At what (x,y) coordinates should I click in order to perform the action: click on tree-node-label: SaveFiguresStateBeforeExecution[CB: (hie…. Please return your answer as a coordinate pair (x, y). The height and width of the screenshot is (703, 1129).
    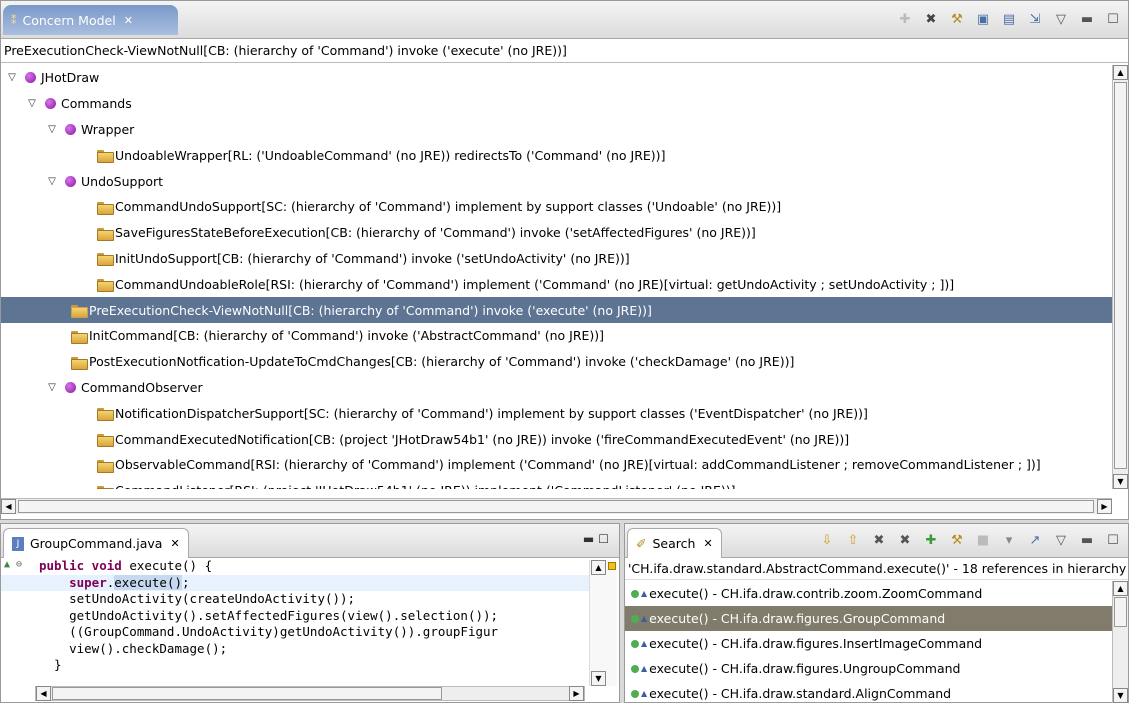
    Looking at the image, I should click on (435, 233).